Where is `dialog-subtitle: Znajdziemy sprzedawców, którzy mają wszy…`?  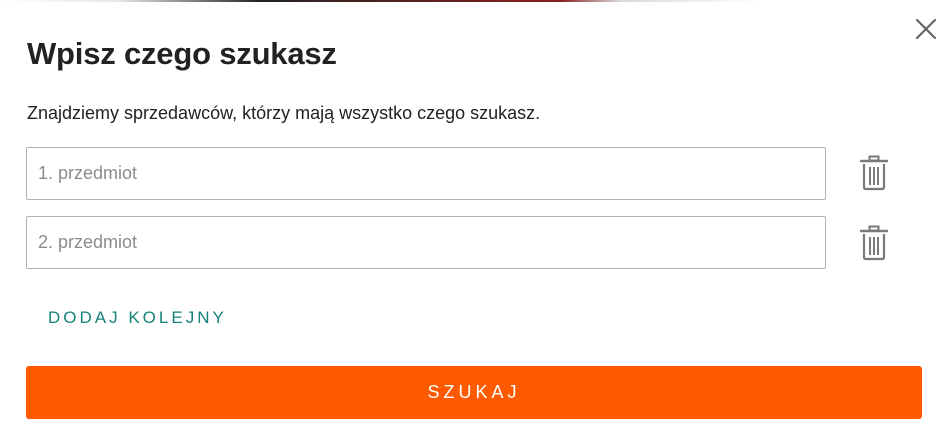 dialog-subtitle: Znajdziemy sprzedawców, którzy mają wszy… is located at coordinates (284, 113).